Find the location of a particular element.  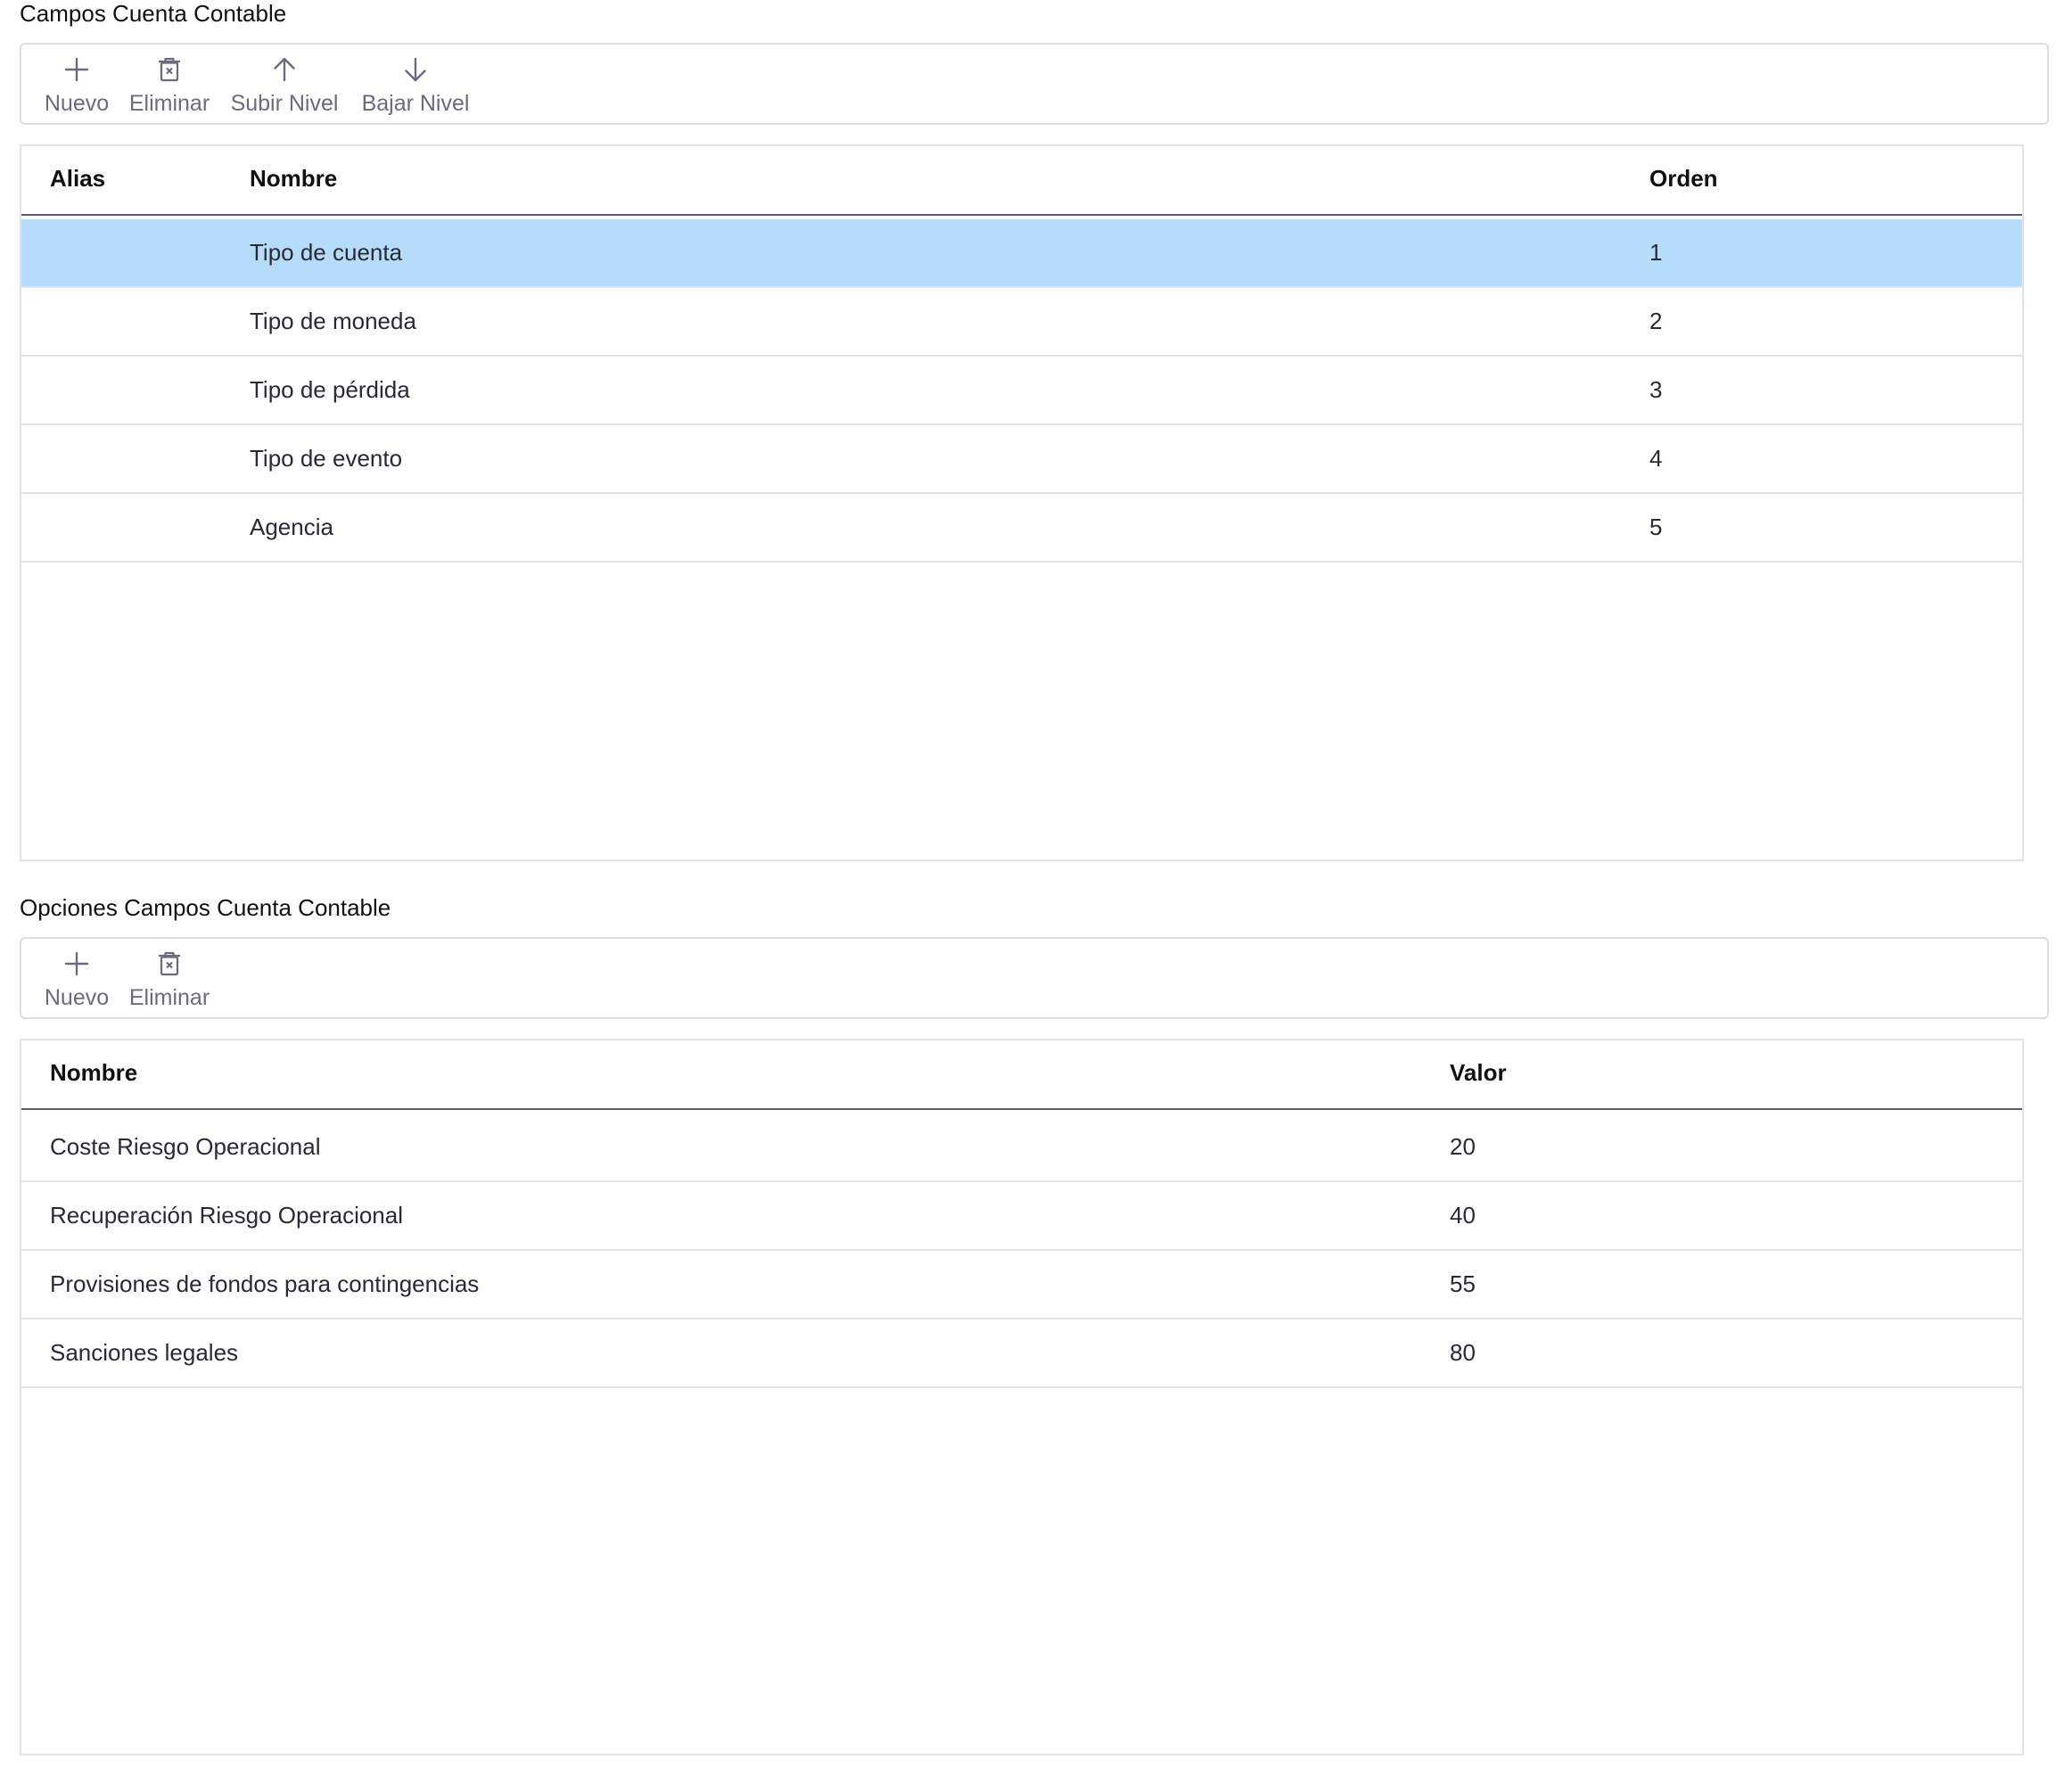

table-row: Coste Riesgo Operacional 20 is located at coordinates (1022, 1148).